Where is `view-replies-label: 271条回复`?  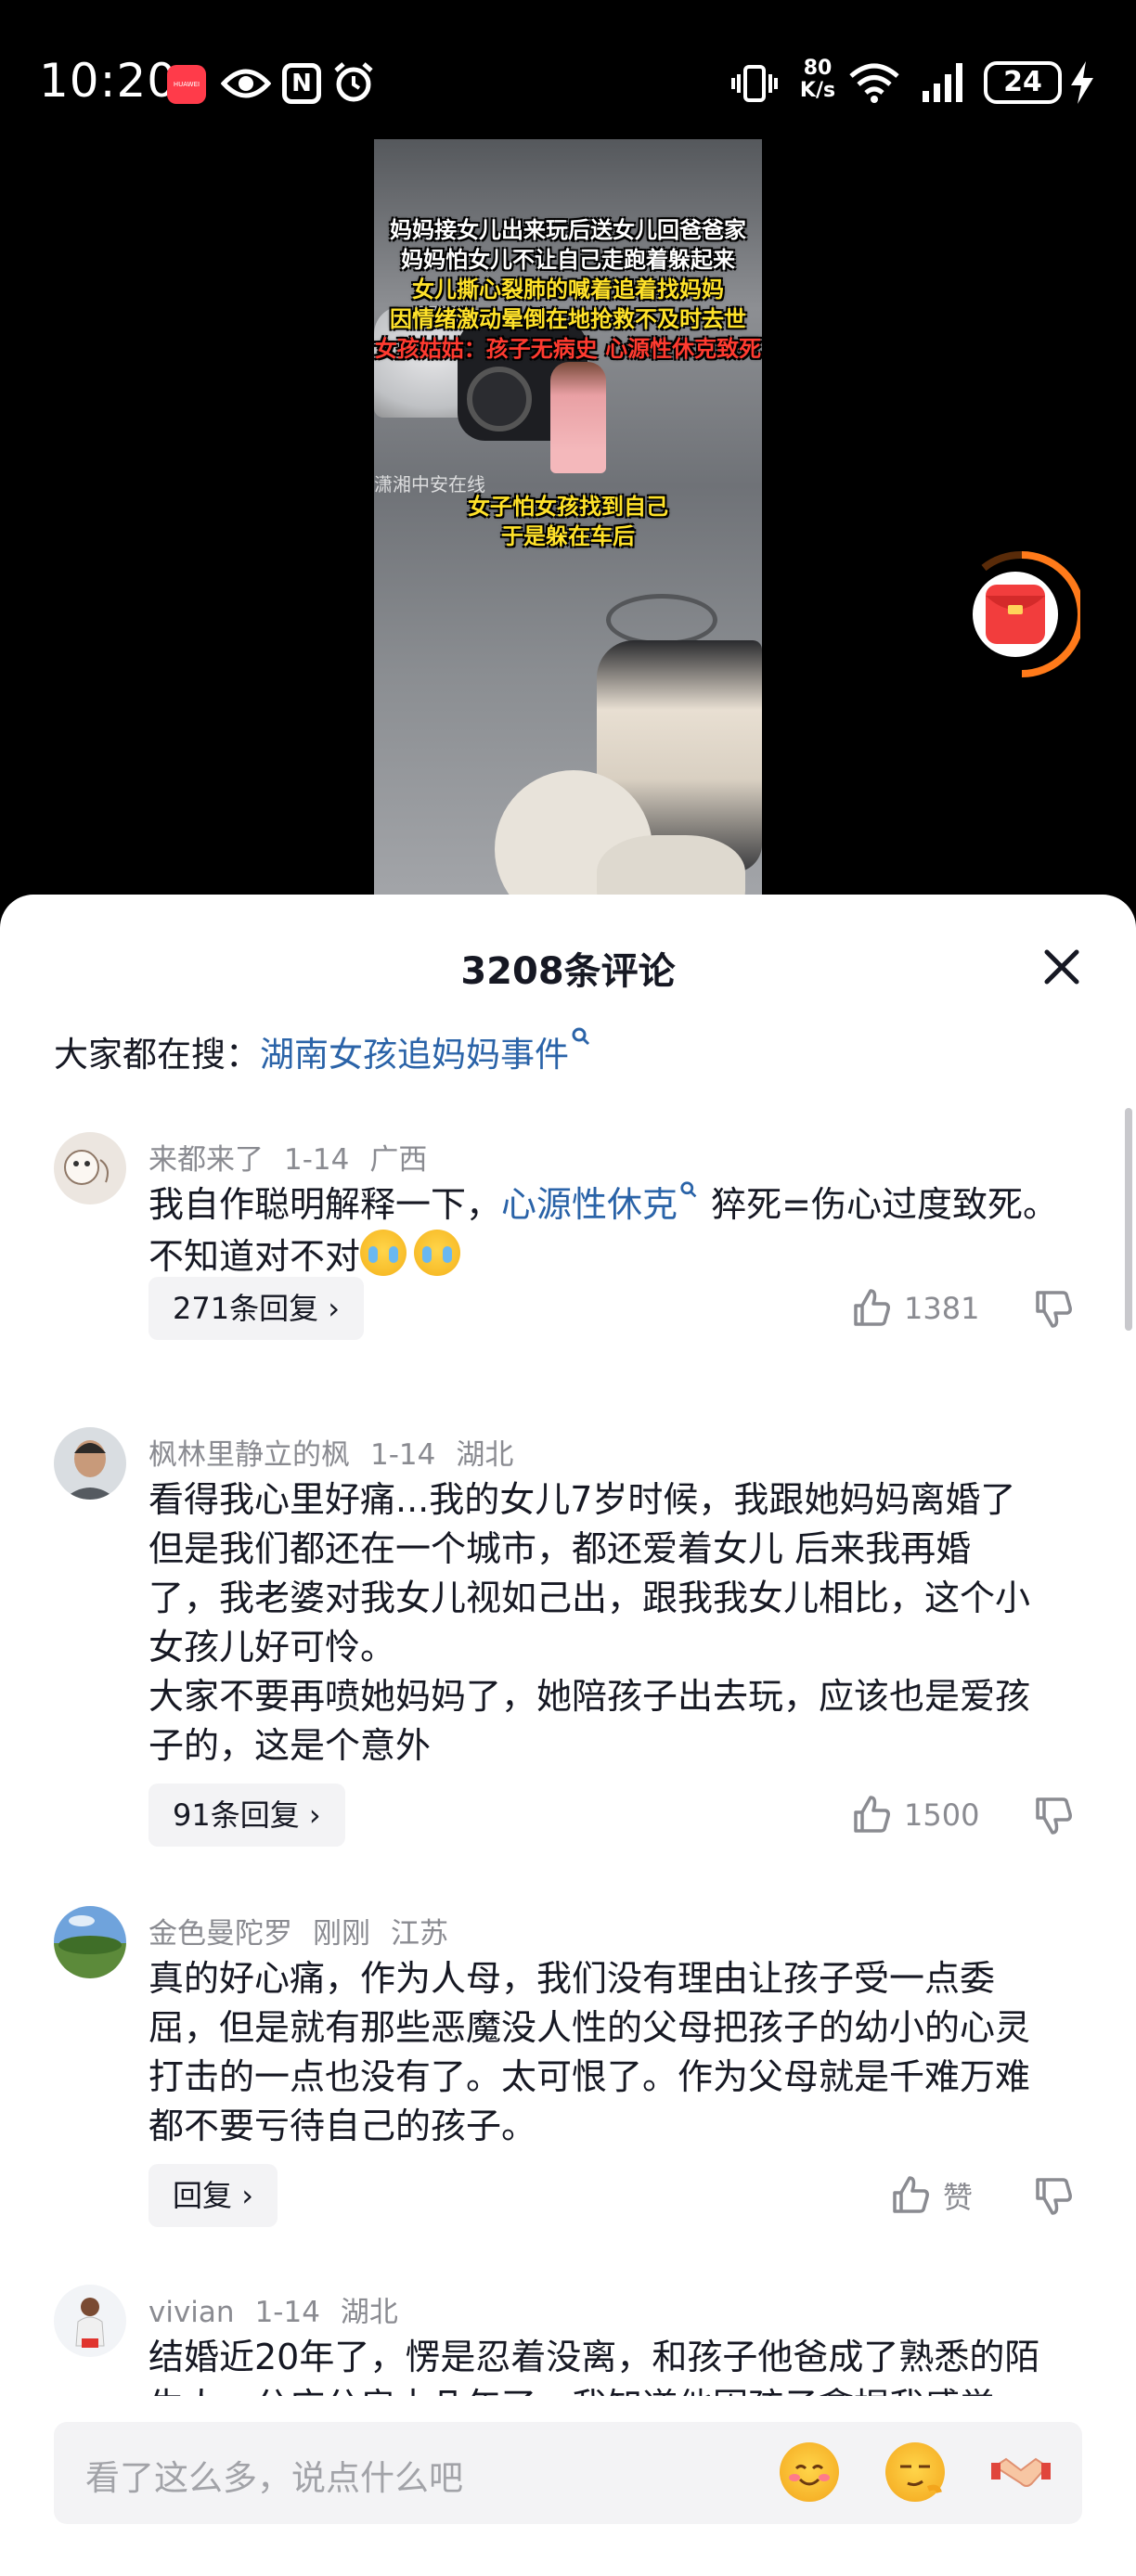
view-replies-label: 271条回复 is located at coordinates (246, 1308).